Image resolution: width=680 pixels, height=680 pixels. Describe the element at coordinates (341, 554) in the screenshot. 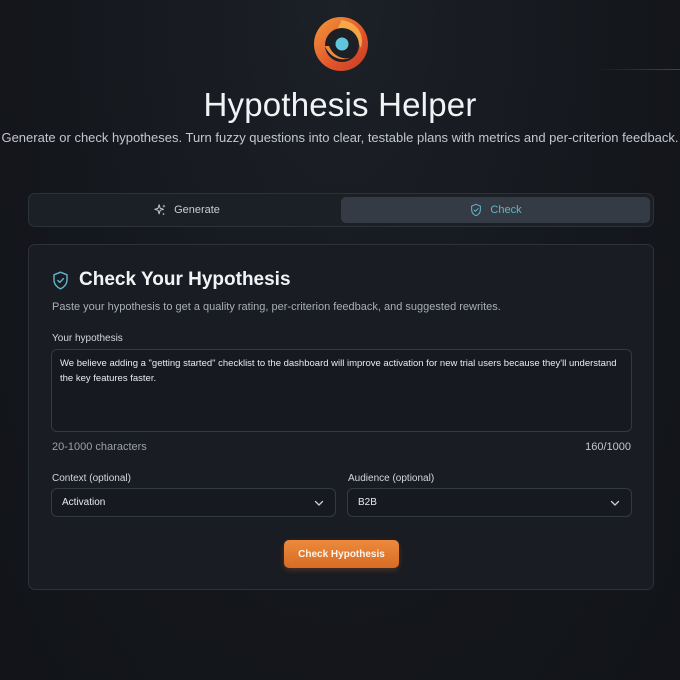

I see `check-hypothesis-button: Check Hypothesis` at that location.